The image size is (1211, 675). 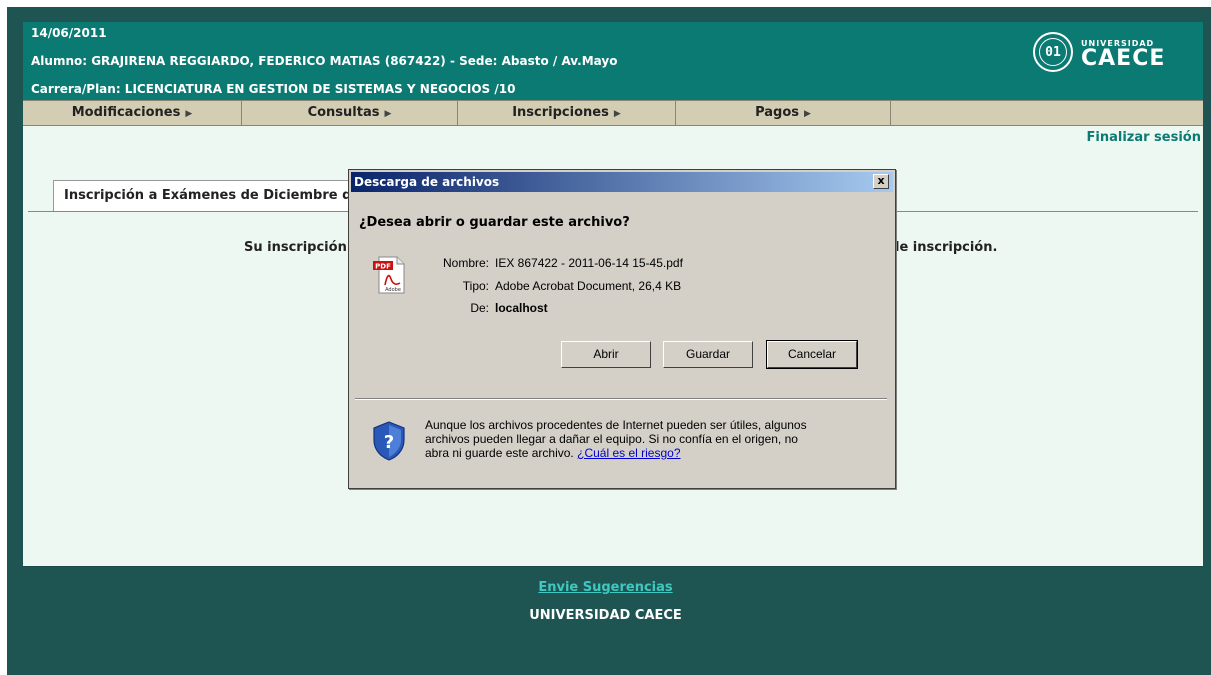 What do you see at coordinates (479, 308) in the screenshot?
I see `from-label: De:` at bounding box center [479, 308].